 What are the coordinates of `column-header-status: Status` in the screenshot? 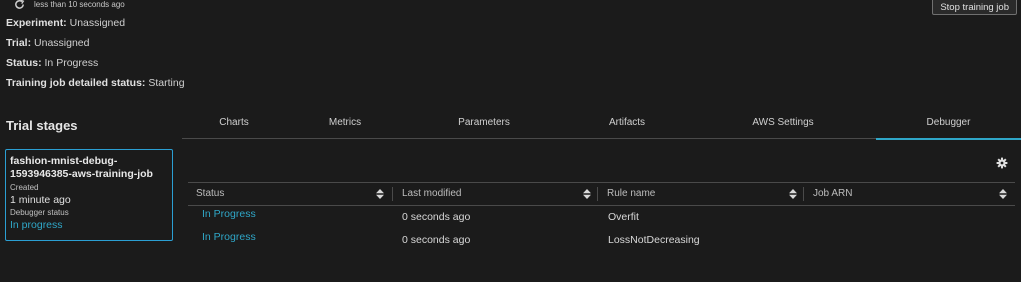 It's located at (288, 194).